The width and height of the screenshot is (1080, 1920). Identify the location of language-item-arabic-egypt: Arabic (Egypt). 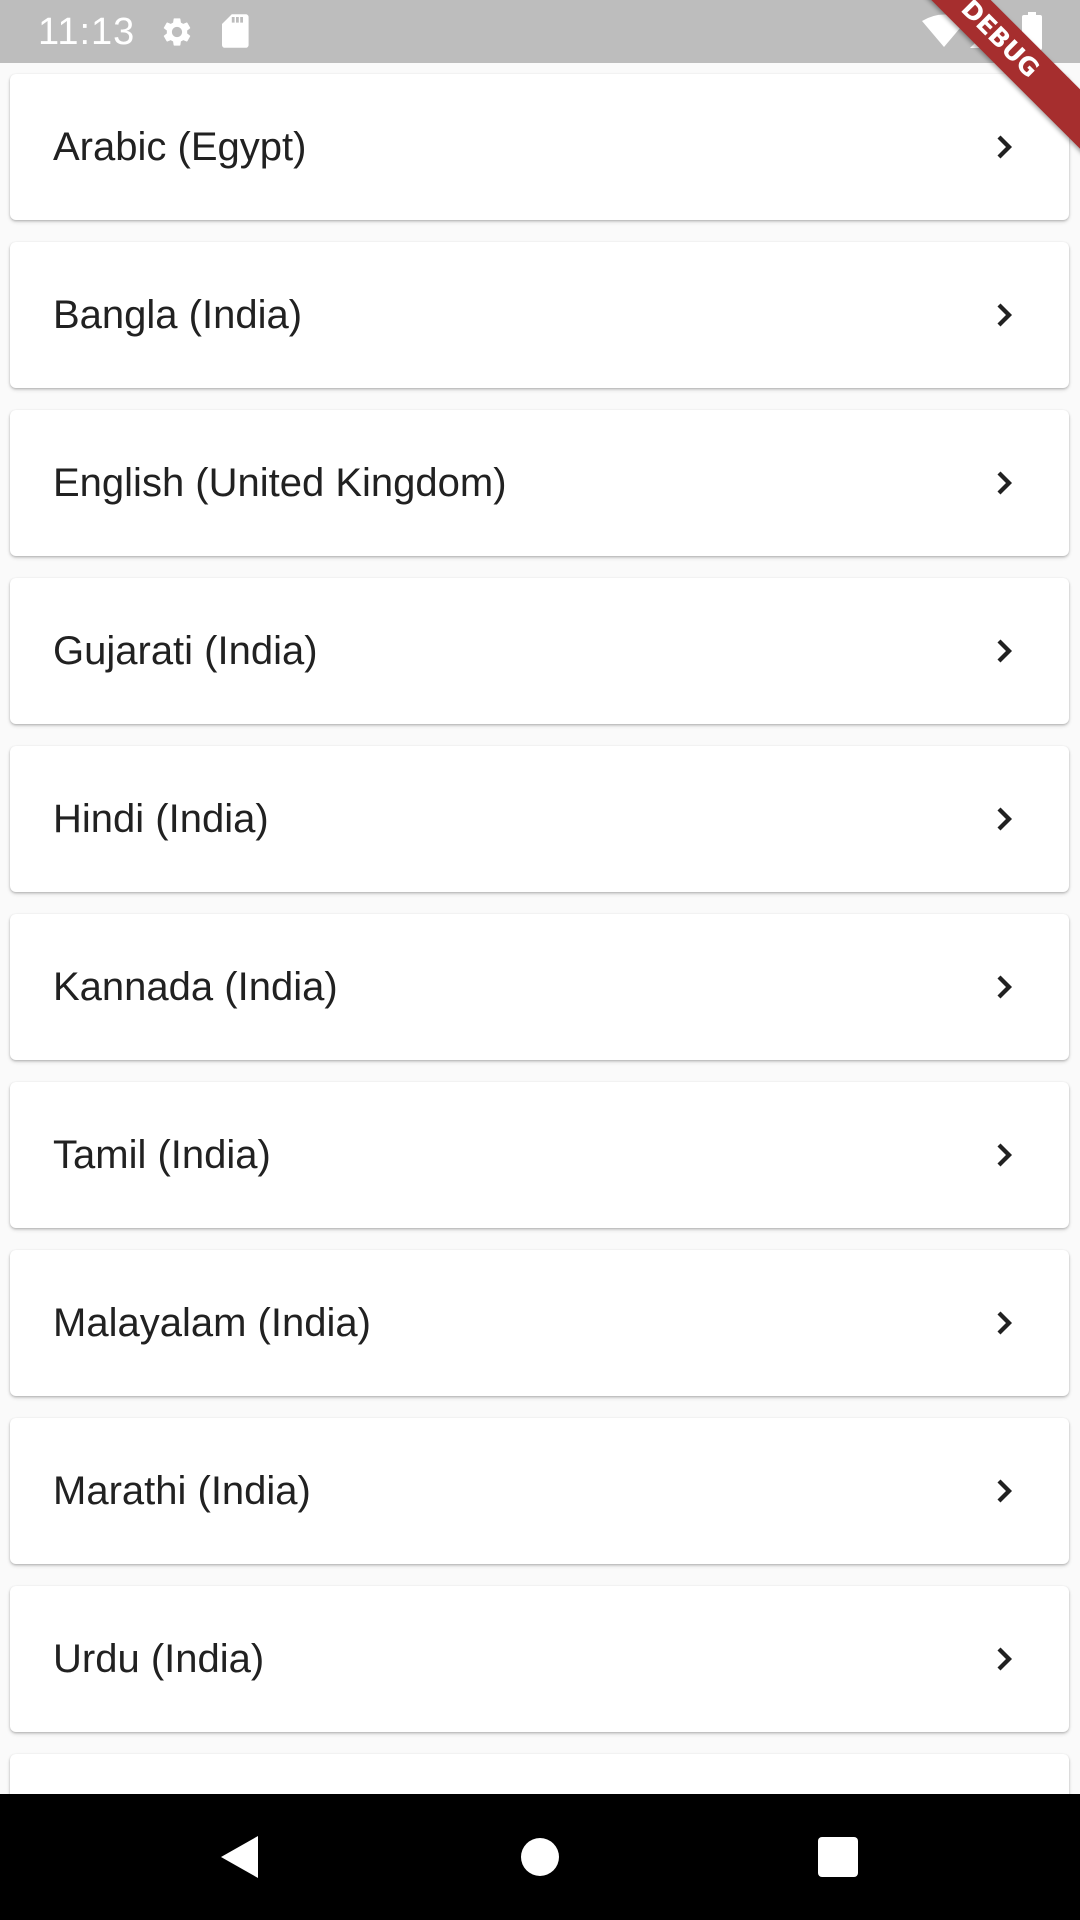
(539, 147).